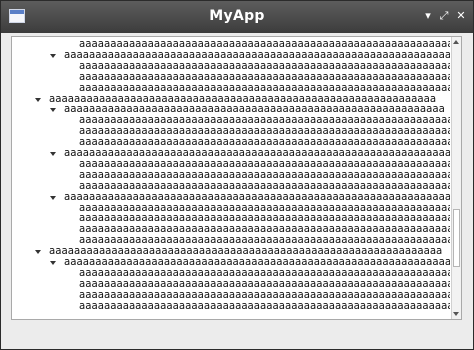 This screenshot has width=474, height=350. Describe the element at coordinates (461, 16) in the screenshot. I see `close-icon: ✕` at that location.